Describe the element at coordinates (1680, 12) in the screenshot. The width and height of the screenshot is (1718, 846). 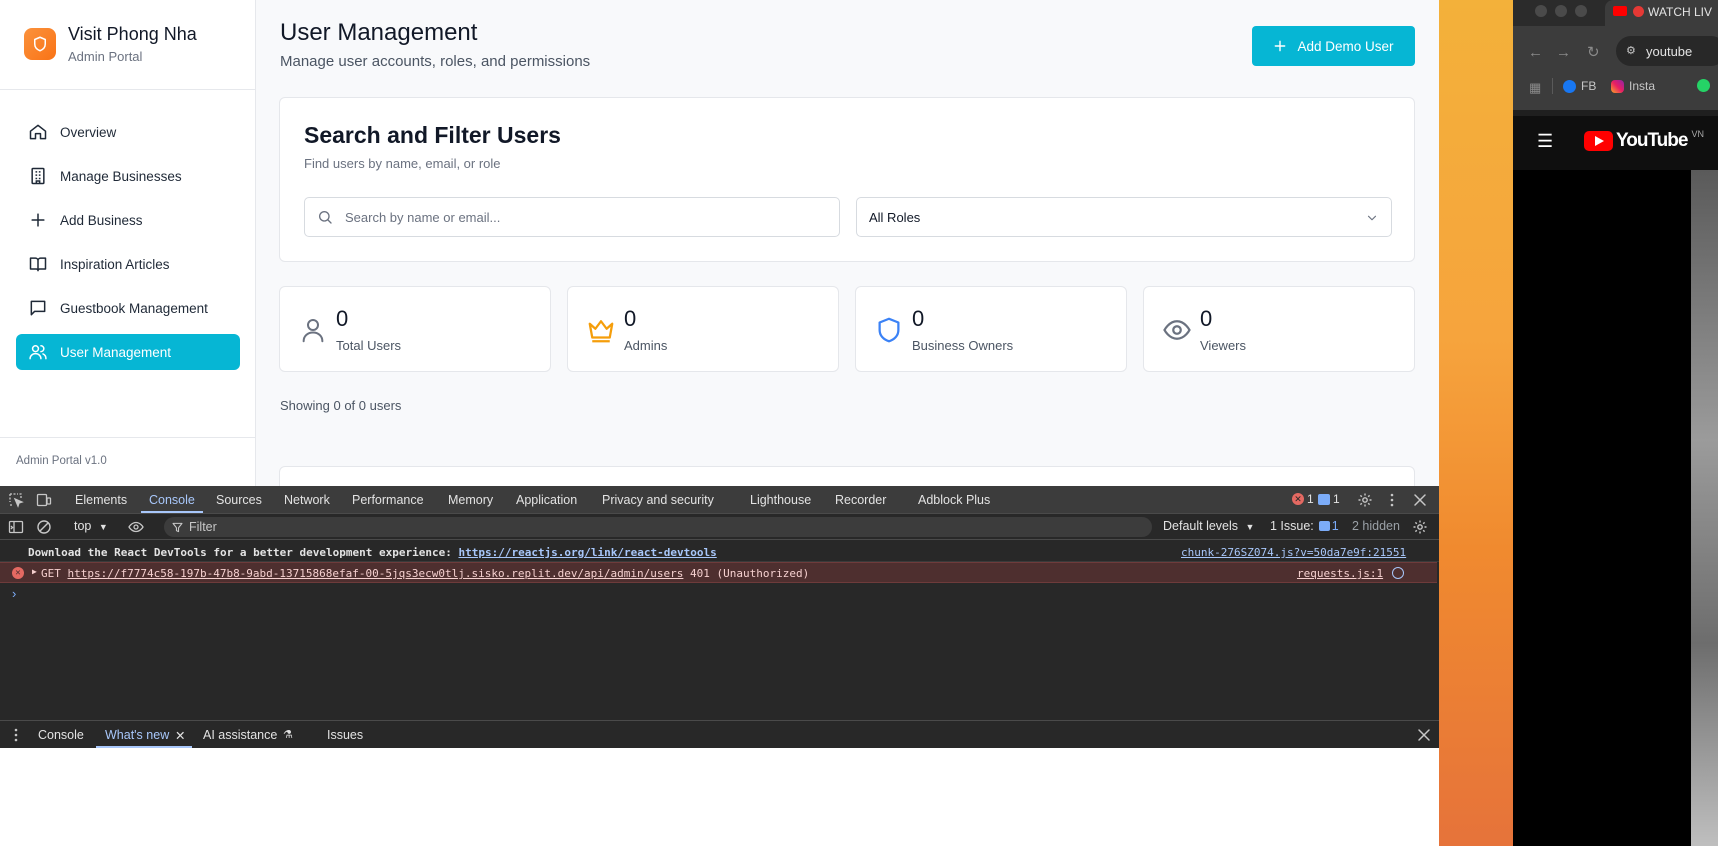
I see `browser-tab-title: WATCH LIV` at that location.